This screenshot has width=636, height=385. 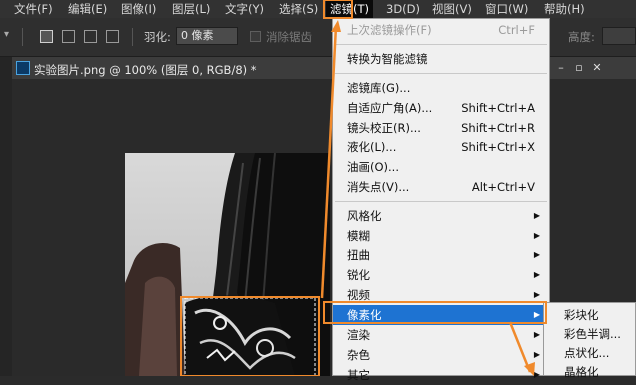 I want to click on menu-item-vanishing-point: 消失点(V)... Alt+Ctrl+V, so click(x=441, y=187).